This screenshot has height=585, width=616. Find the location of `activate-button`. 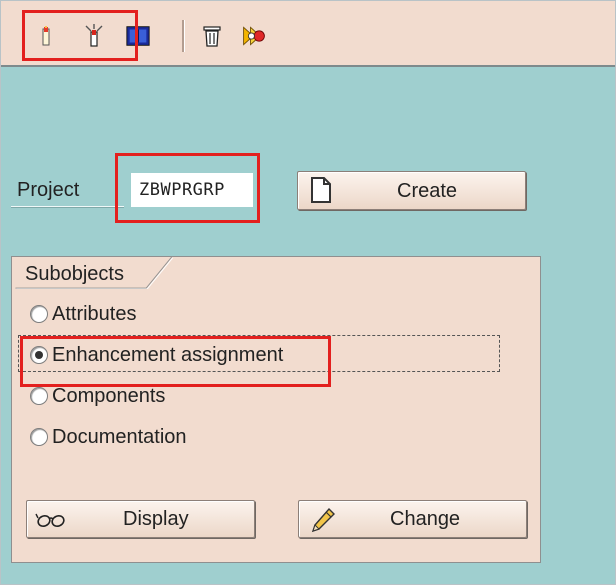

activate-button is located at coordinates (254, 36).